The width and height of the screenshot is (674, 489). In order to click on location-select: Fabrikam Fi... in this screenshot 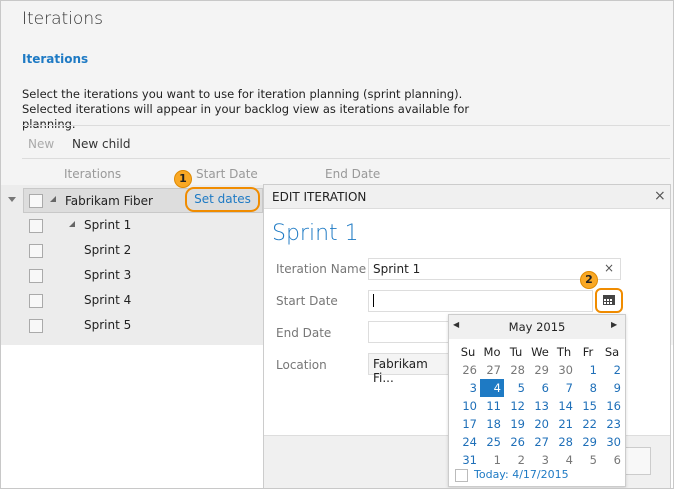, I will do `click(410, 369)`.